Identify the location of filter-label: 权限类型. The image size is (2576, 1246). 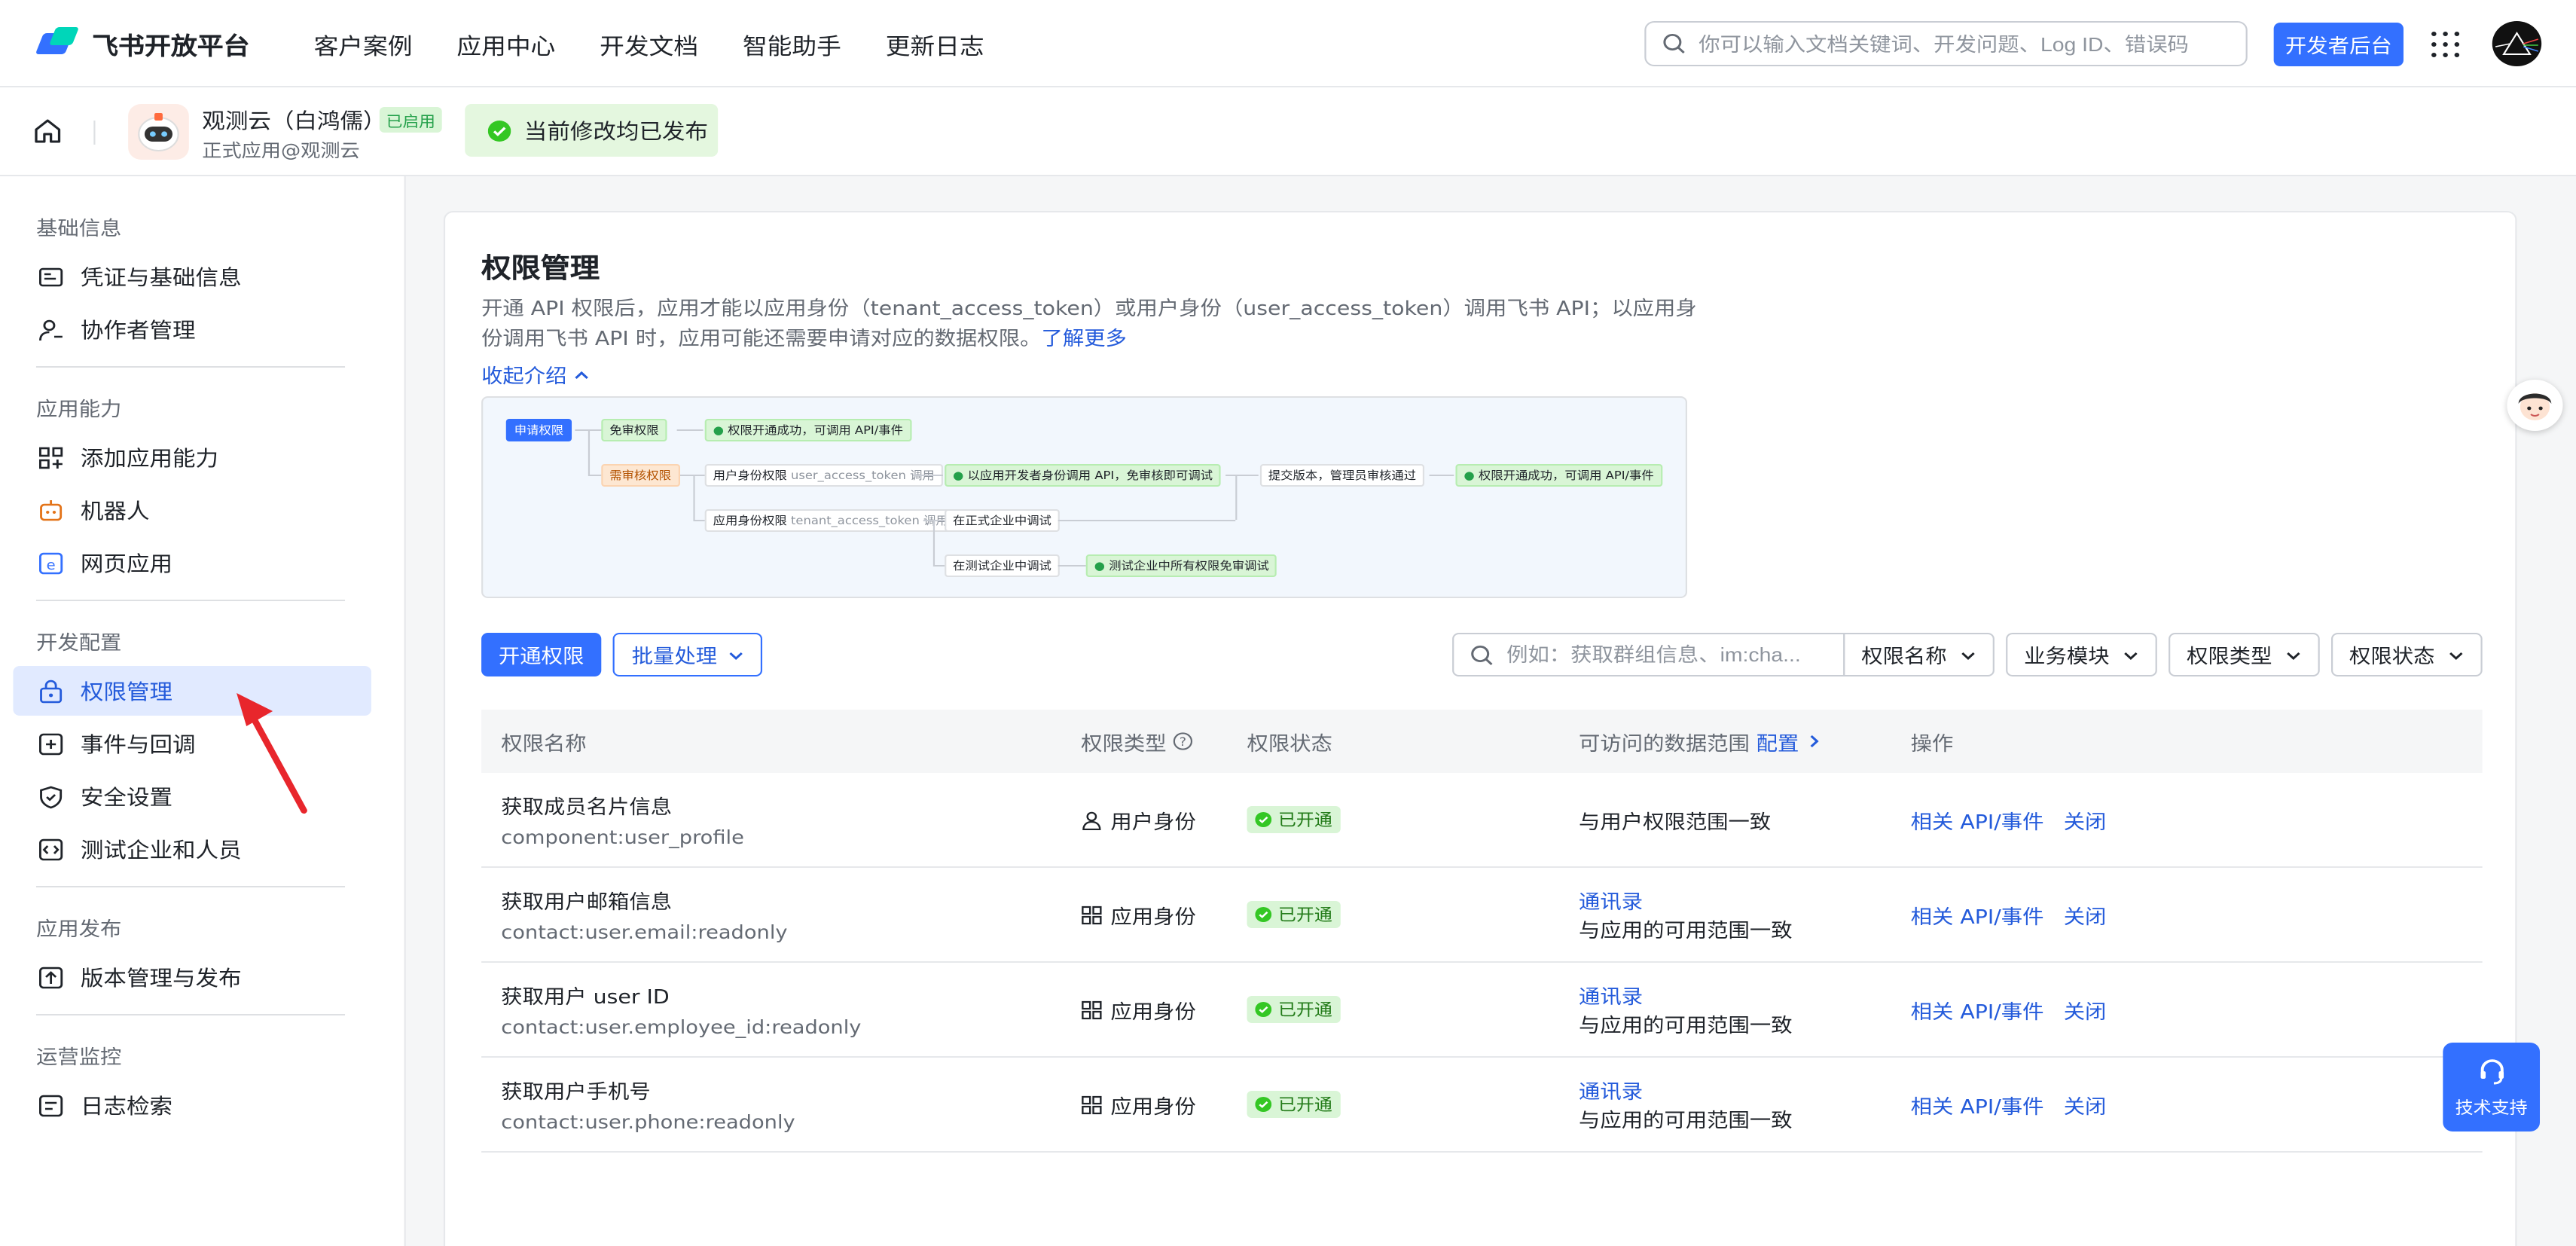
(2229, 657).